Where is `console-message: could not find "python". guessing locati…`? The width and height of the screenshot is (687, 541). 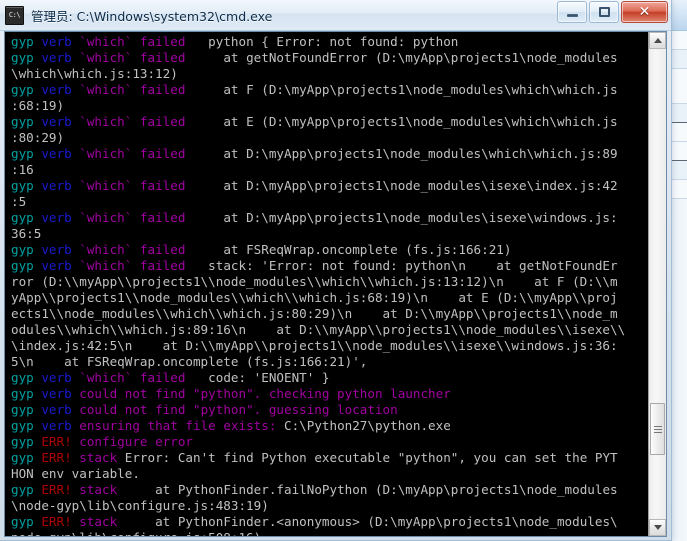
console-message: could not find "python". guessing locati… is located at coordinates (238, 410).